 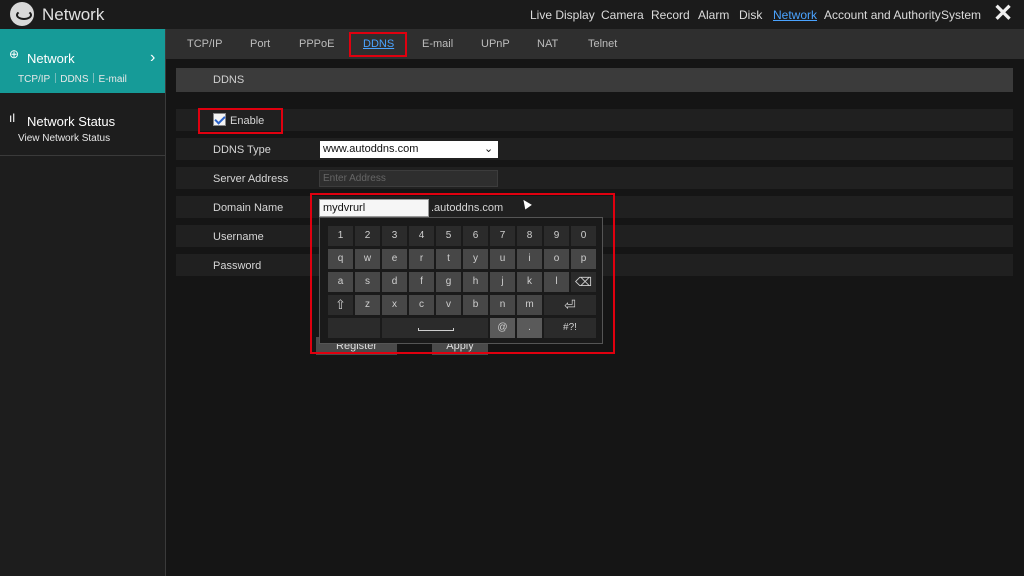 I want to click on sidebar-item-label: Network, so click(x=51, y=58).